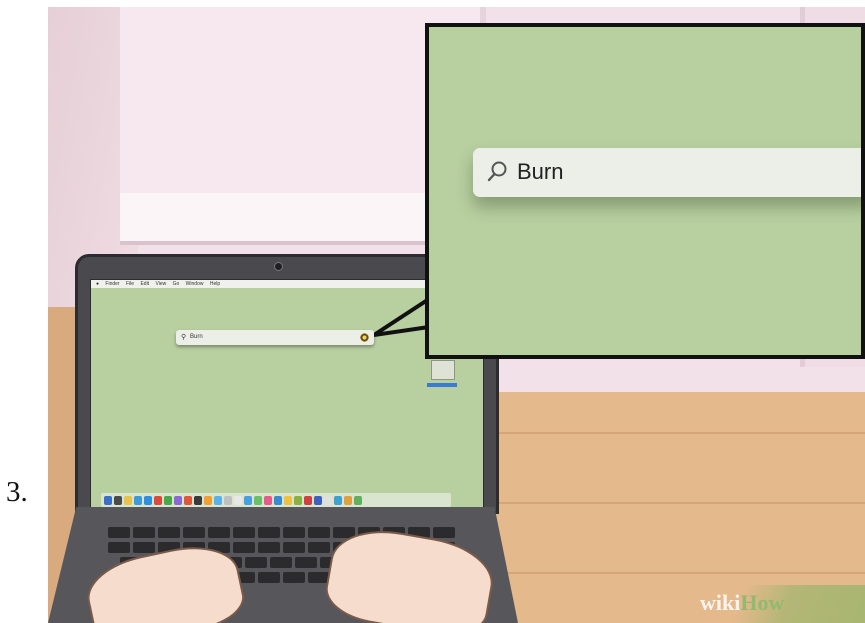  I want to click on wikihow-watermark: wikiHow, so click(742, 603).